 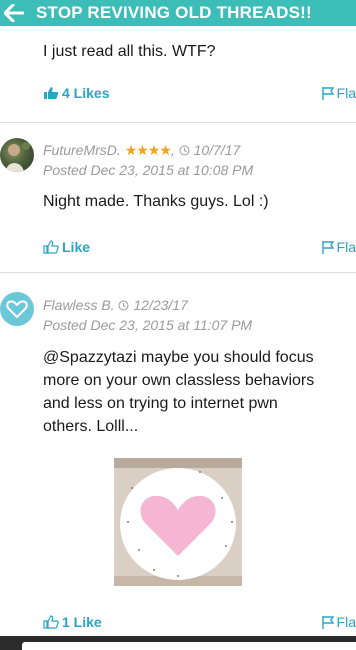 I want to click on post-image, so click(x=178, y=522).